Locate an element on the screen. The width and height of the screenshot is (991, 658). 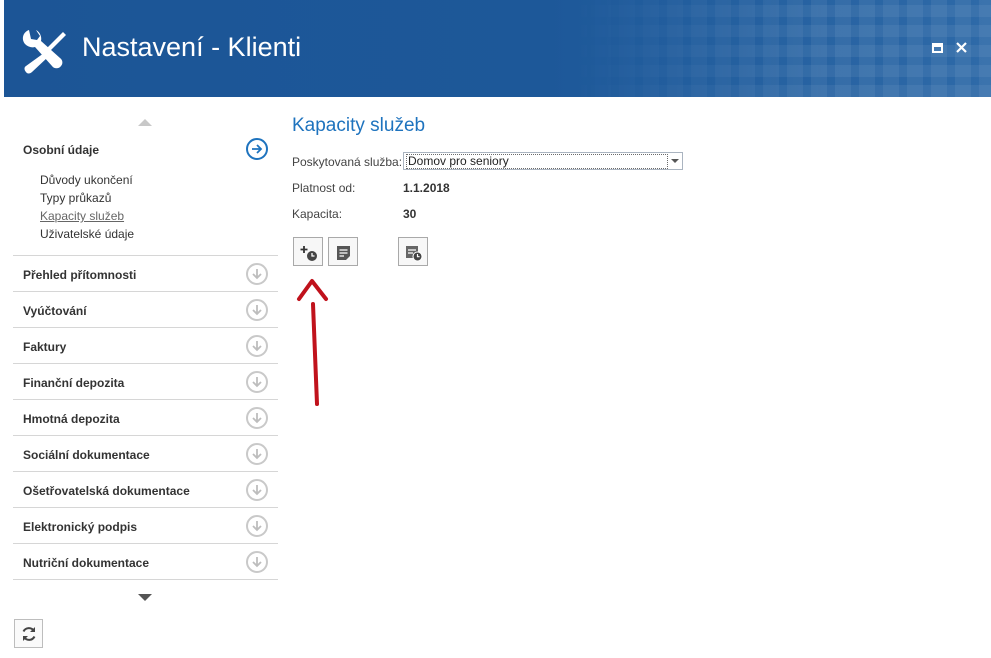
history-button is located at coordinates (413, 251).